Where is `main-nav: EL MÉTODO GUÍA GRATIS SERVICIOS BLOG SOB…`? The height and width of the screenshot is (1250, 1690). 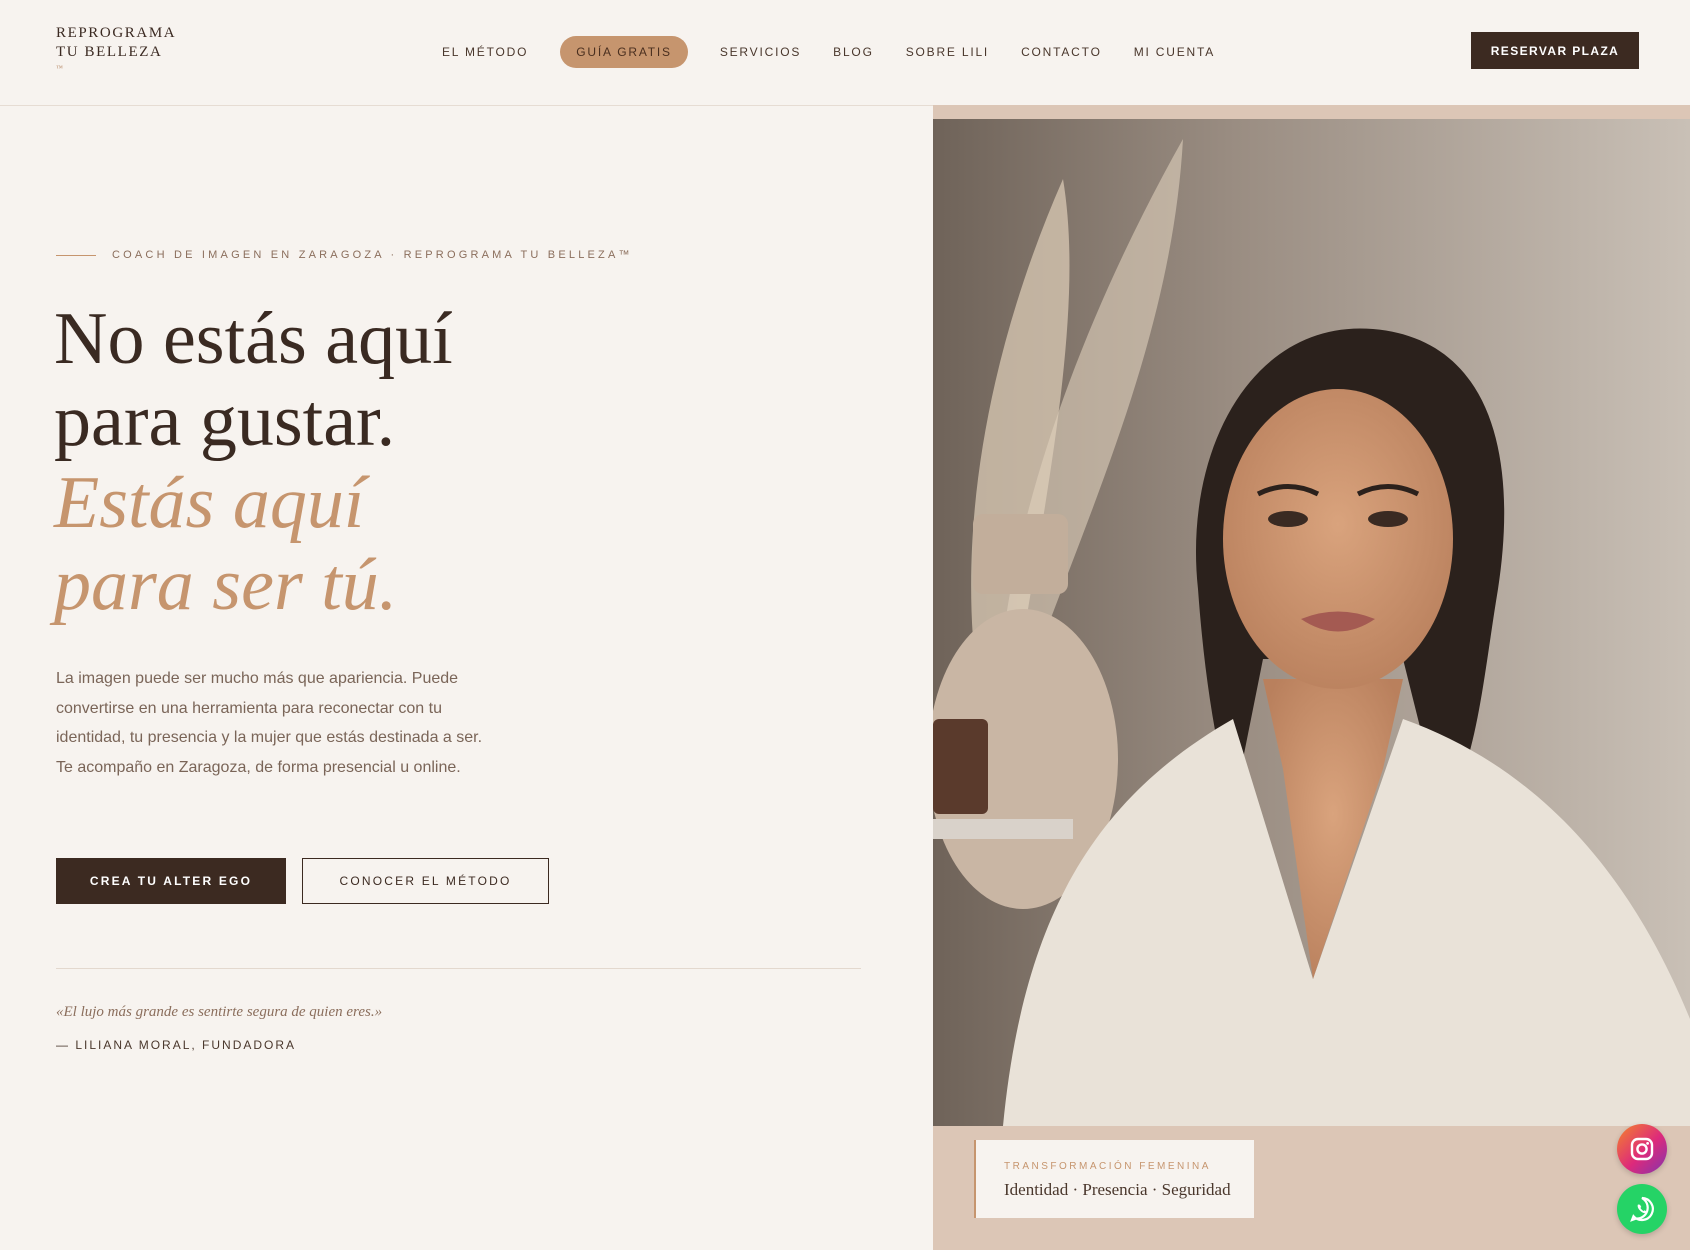 main-nav: EL MÉTODO GUÍA GRATIS SERVICIOS BLOG SOB… is located at coordinates (828, 52).